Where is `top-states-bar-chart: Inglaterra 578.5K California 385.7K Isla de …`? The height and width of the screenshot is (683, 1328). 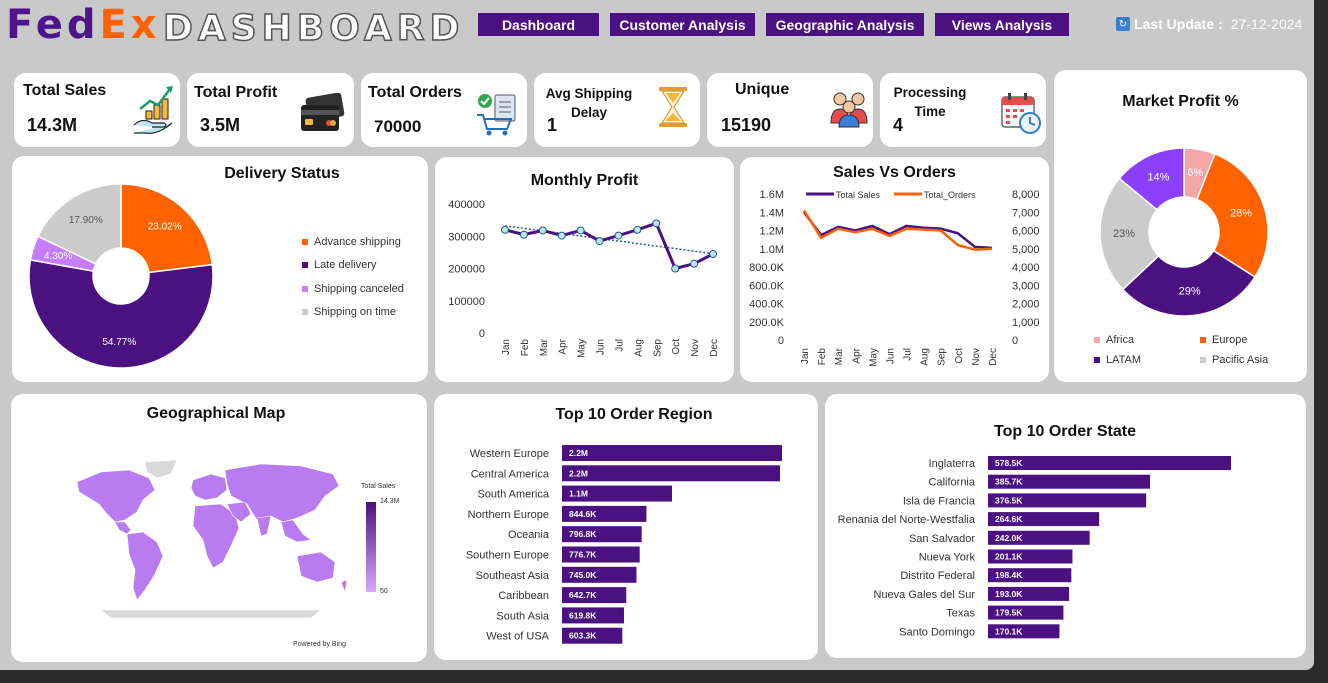 top-states-bar-chart: Inglaterra 578.5K California 385.7K Isla de … is located at coordinates (1034, 547).